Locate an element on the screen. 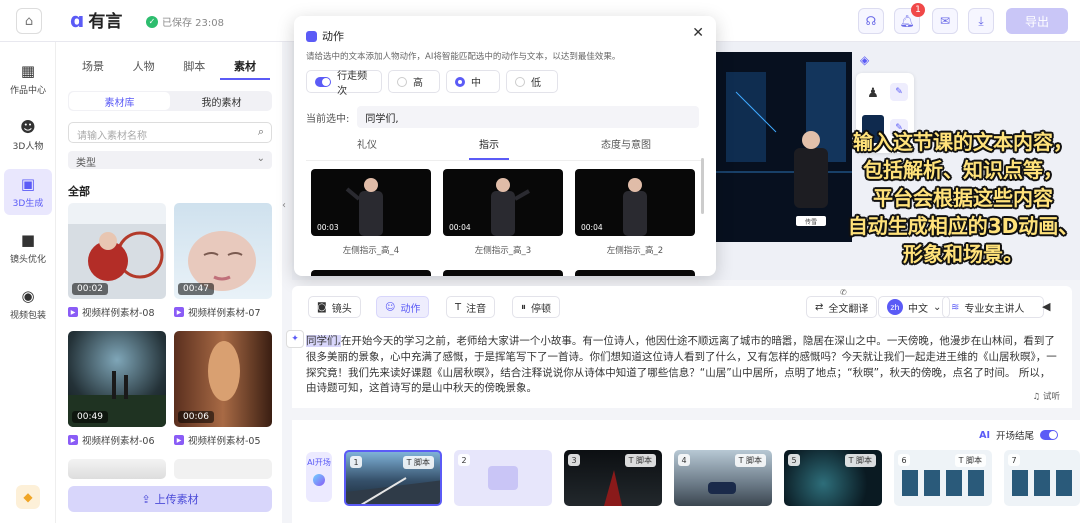 The width and height of the screenshot is (1080, 523). current-label: 当前选中: is located at coordinates (328, 119).